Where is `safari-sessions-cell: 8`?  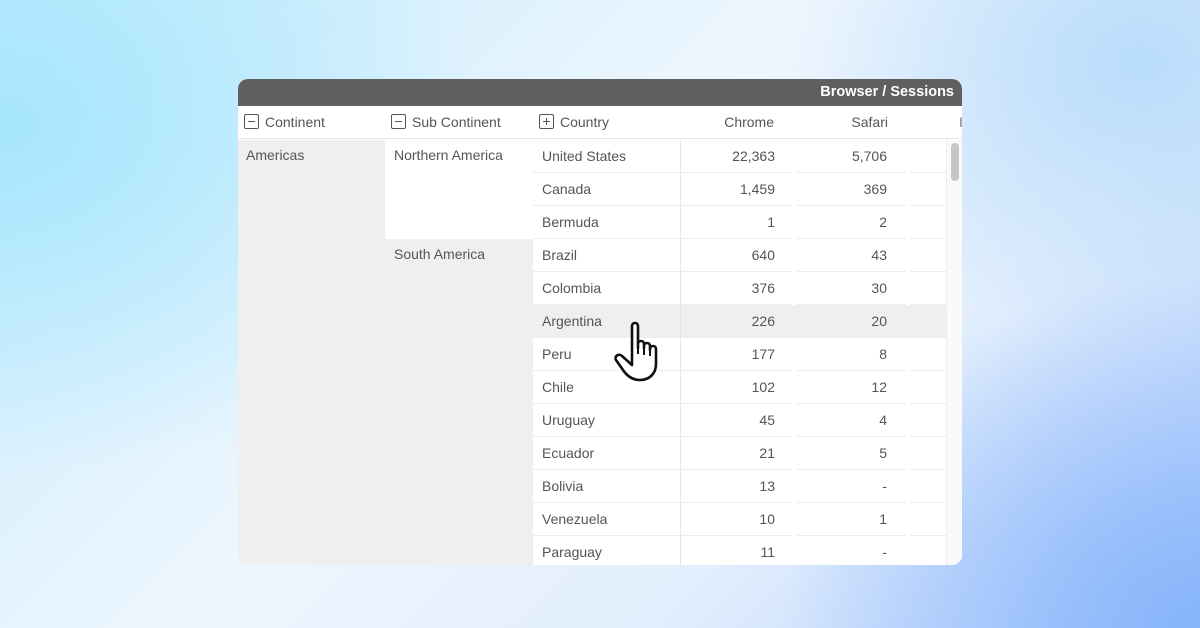 safari-sessions-cell: 8 is located at coordinates (851, 354).